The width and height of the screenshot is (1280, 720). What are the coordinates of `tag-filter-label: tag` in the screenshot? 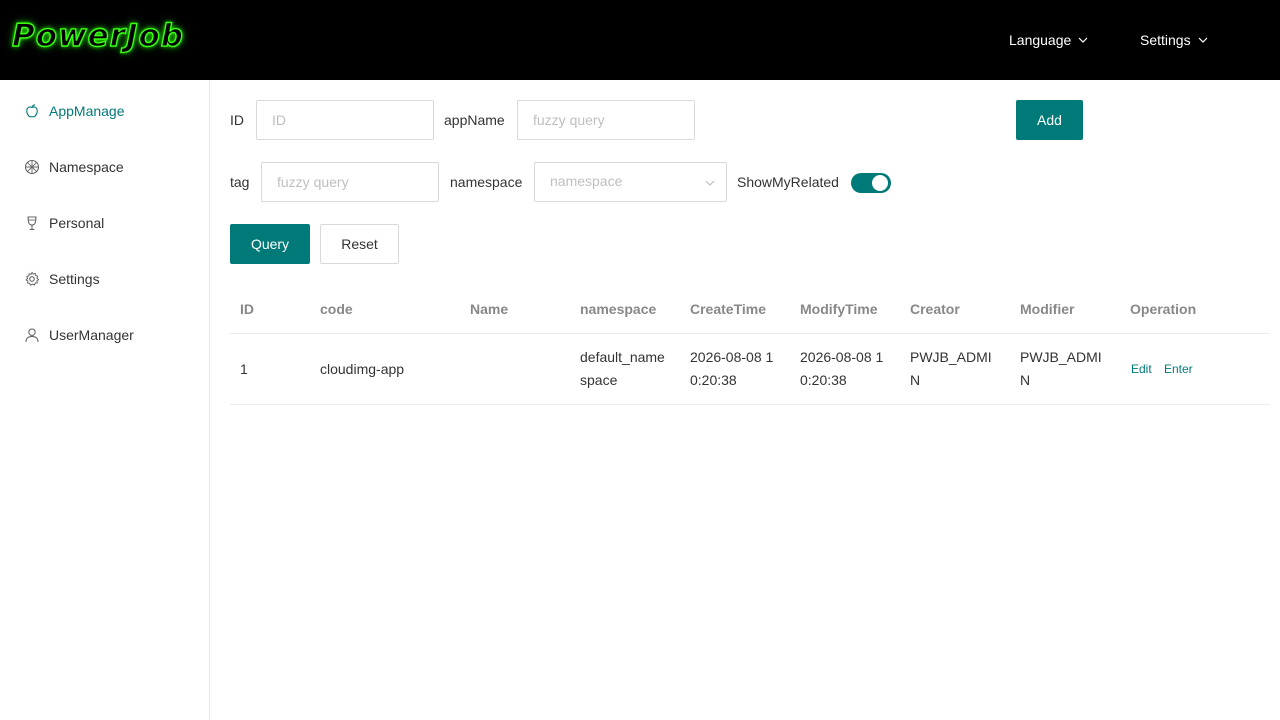 It's located at (240, 182).